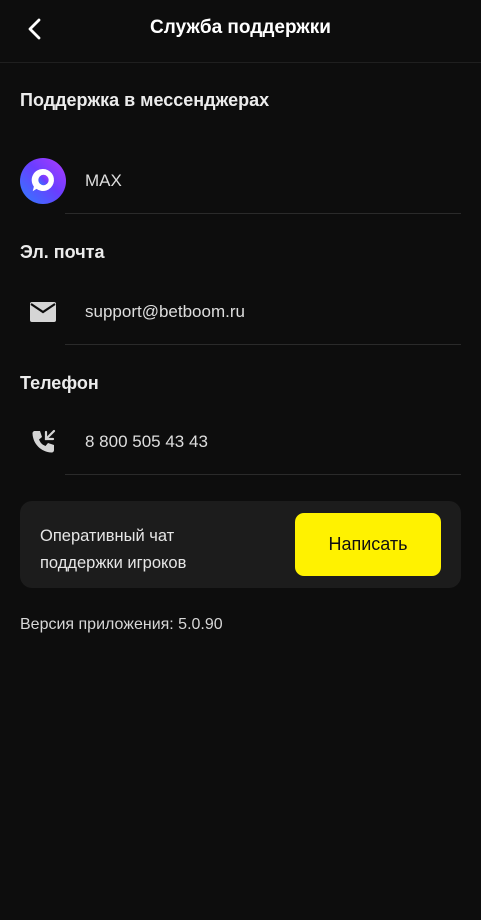  What do you see at coordinates (160, 550) in the screenshot?
I see `support-chat-description: Оперативный чат поддержки игроков` at bounding box center [160, 550].